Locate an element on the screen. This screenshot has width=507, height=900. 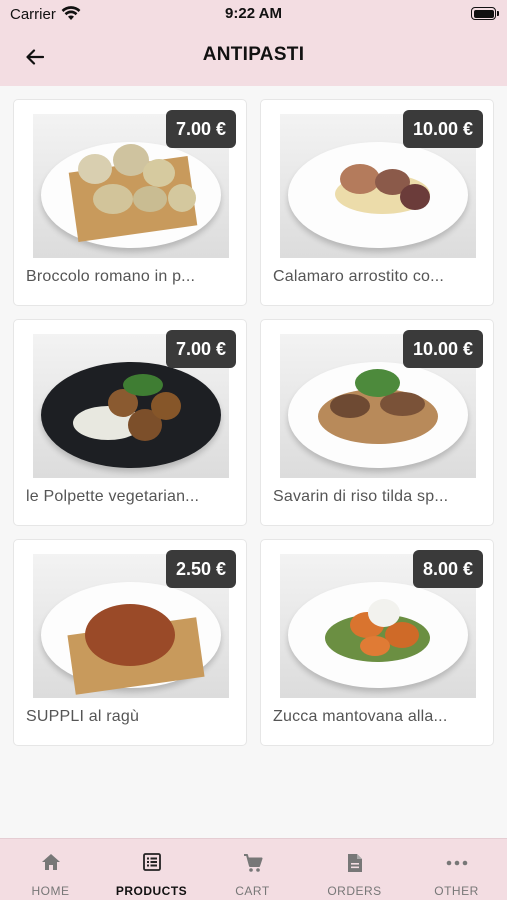
tab-orders: ORDERS is located at coordinates (354, 869).